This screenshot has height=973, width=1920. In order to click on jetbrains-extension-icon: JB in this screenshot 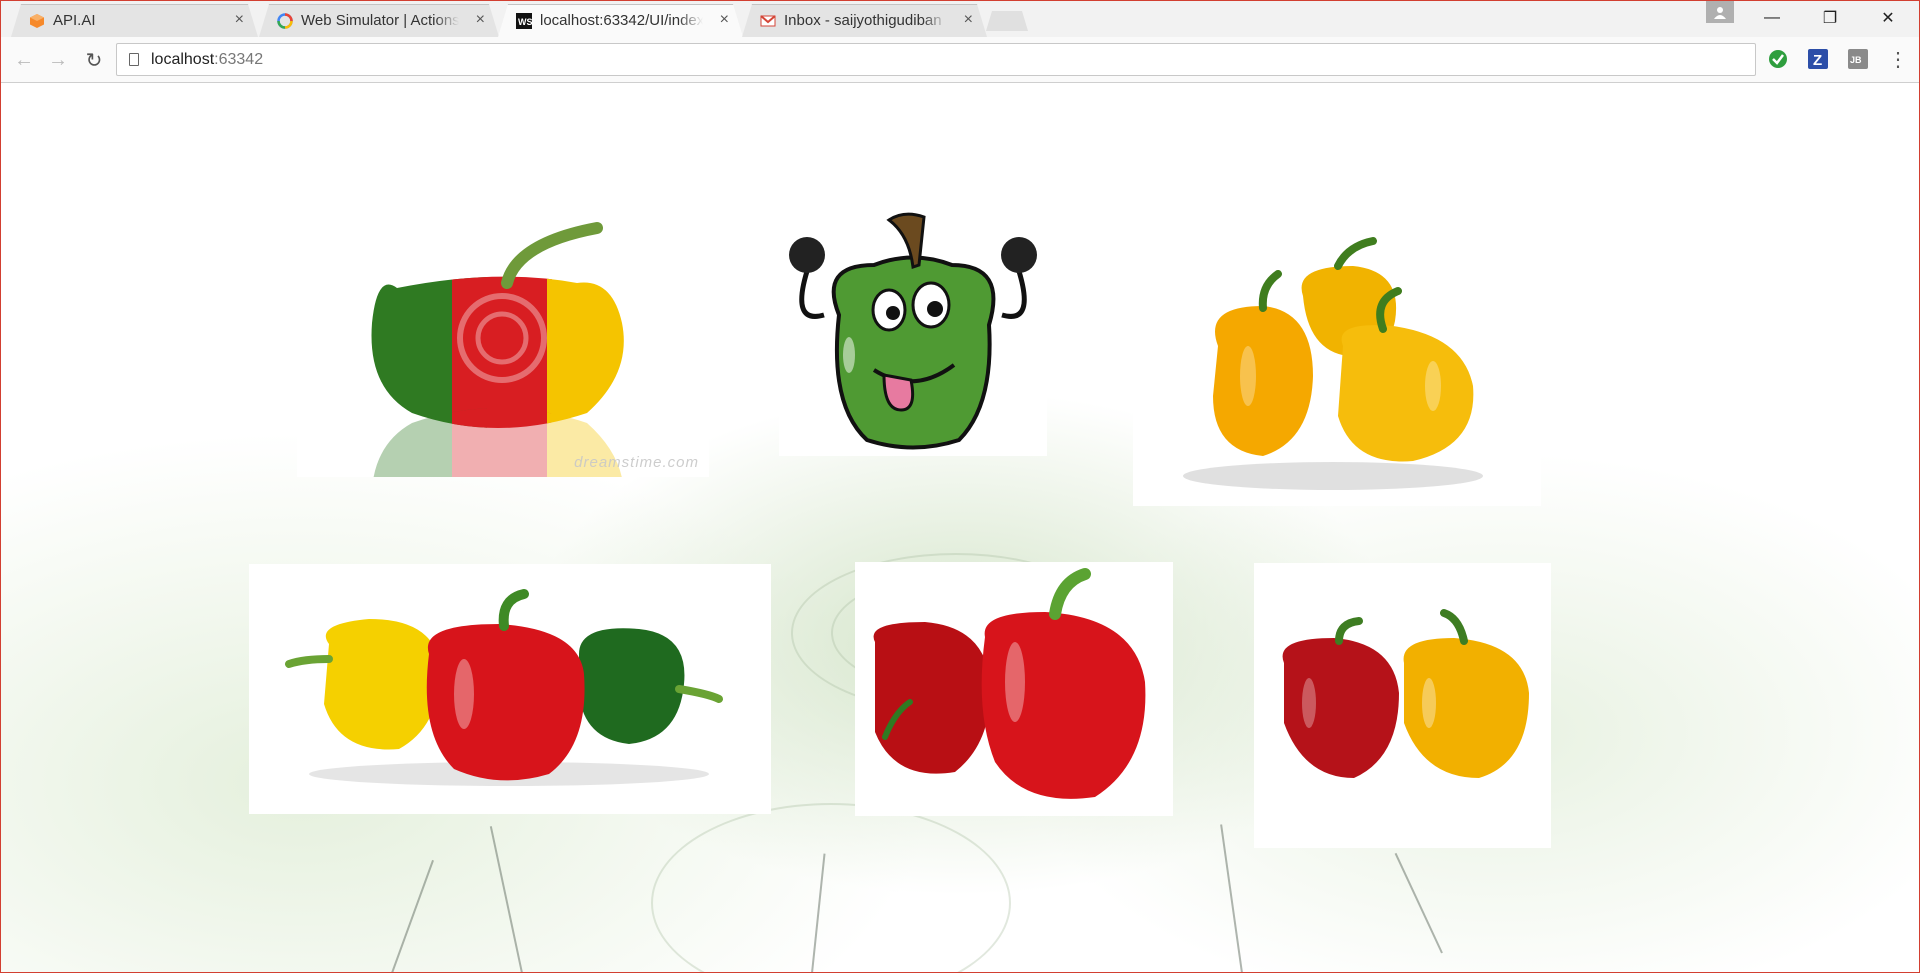, I will do `click(1858, 59)`.